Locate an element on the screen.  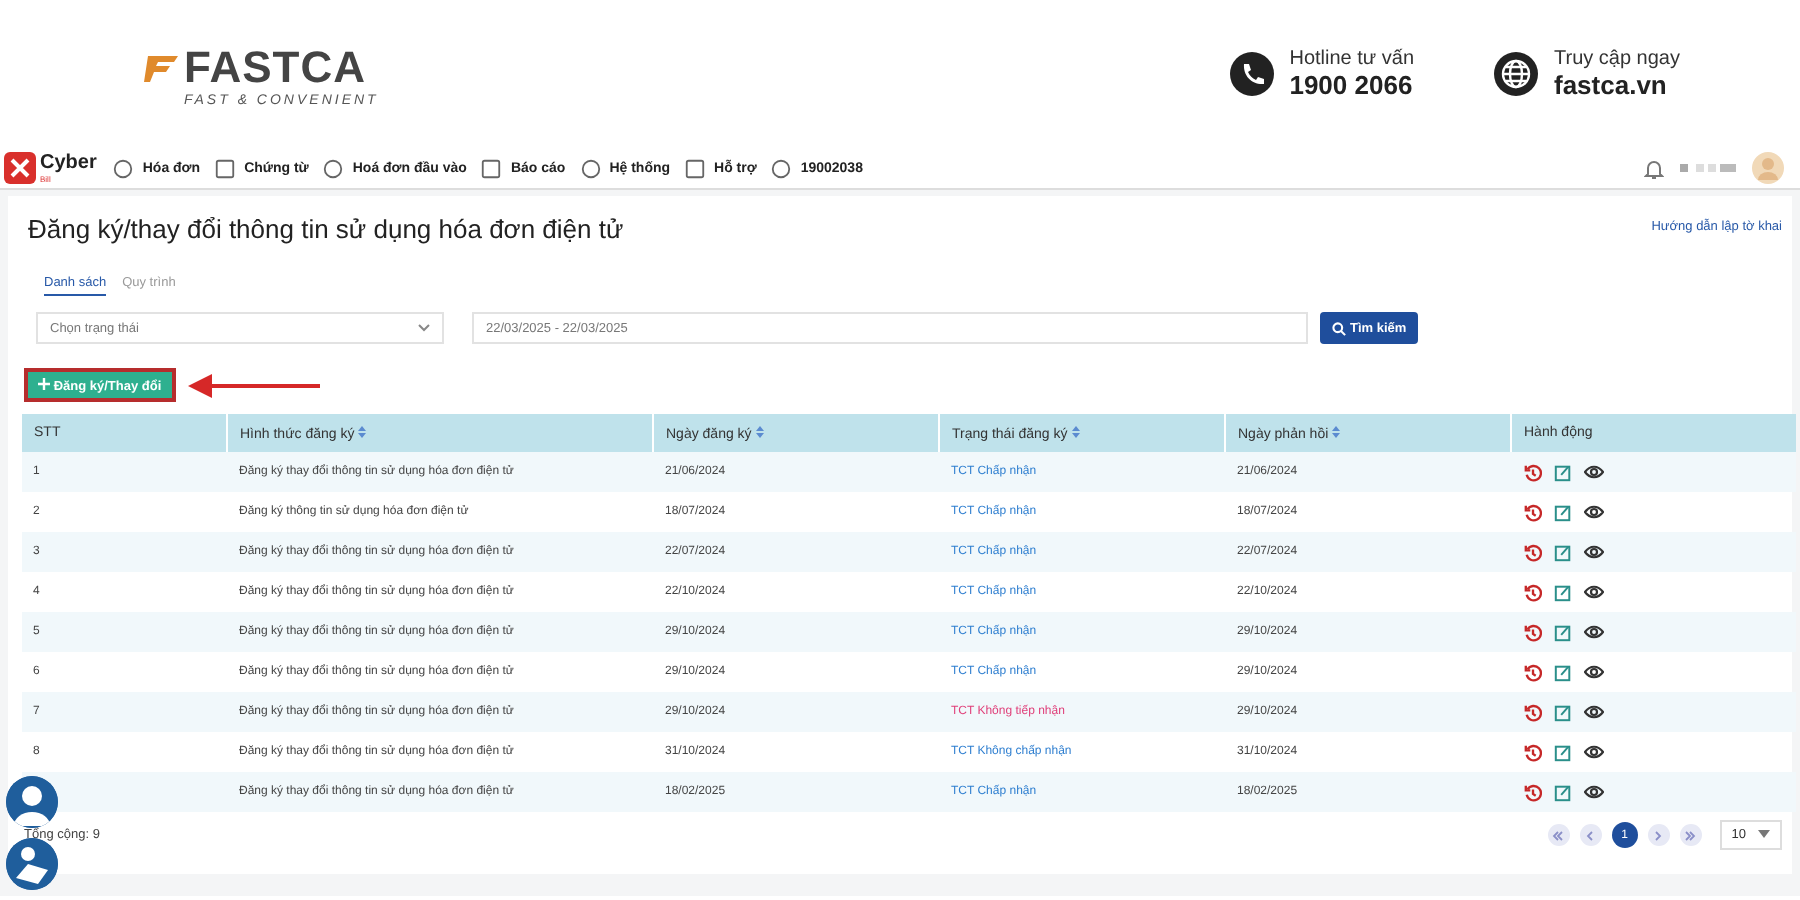
previous-page-button is located at coordinates (1590, 835).